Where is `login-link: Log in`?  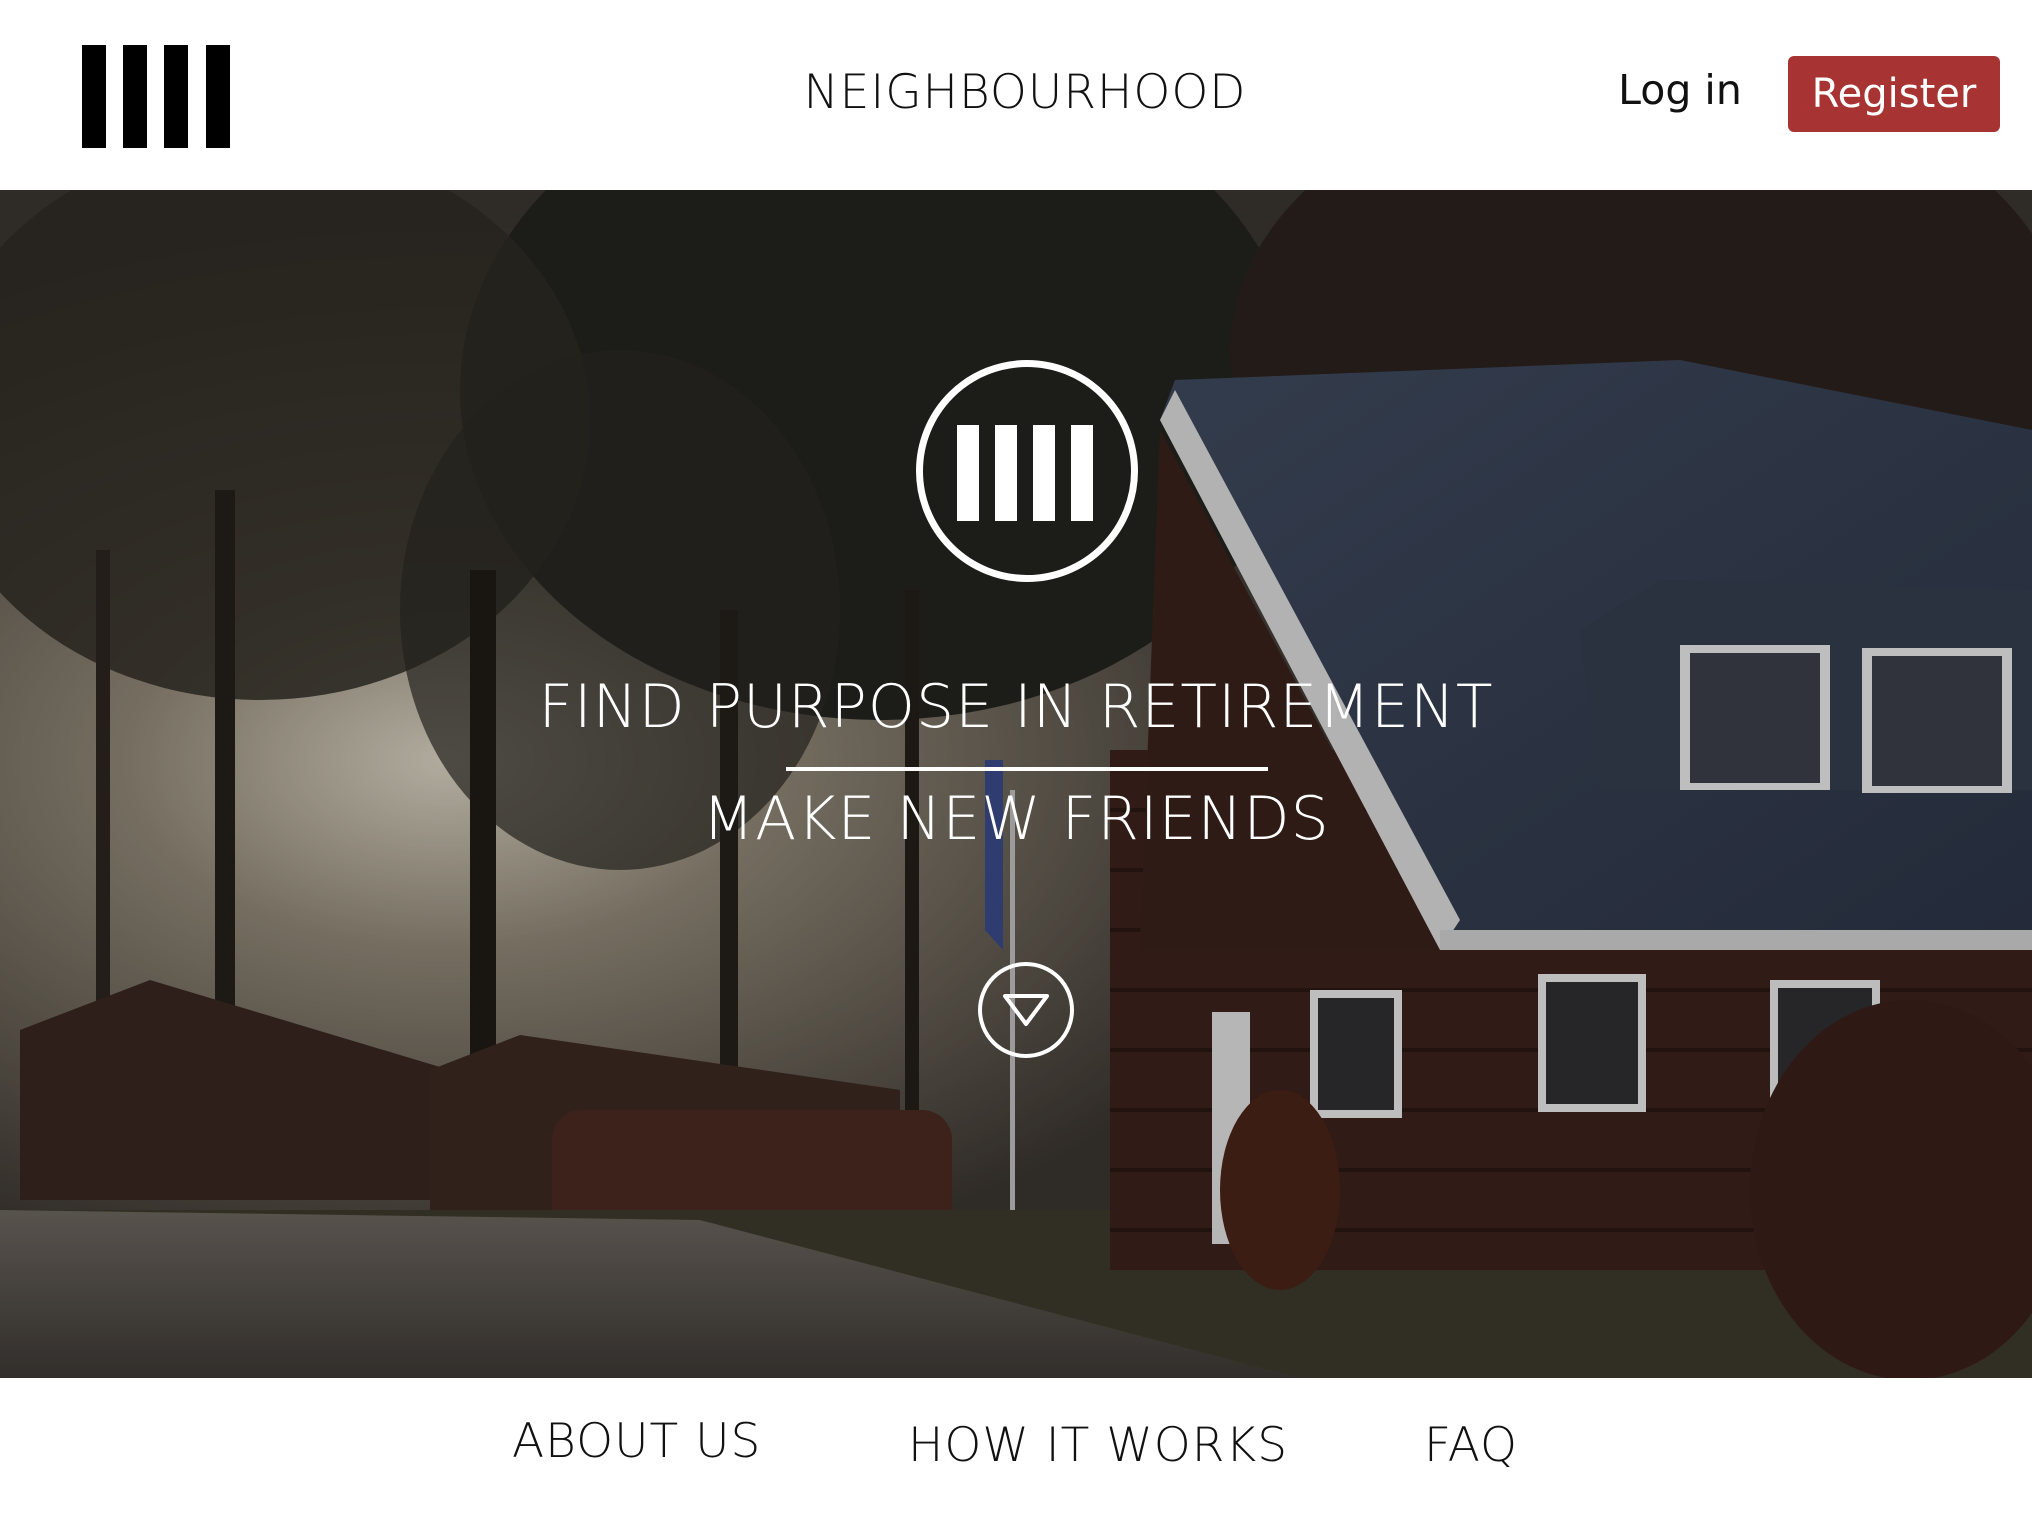 login-link: Log in is located at coordinates (1680, 90).